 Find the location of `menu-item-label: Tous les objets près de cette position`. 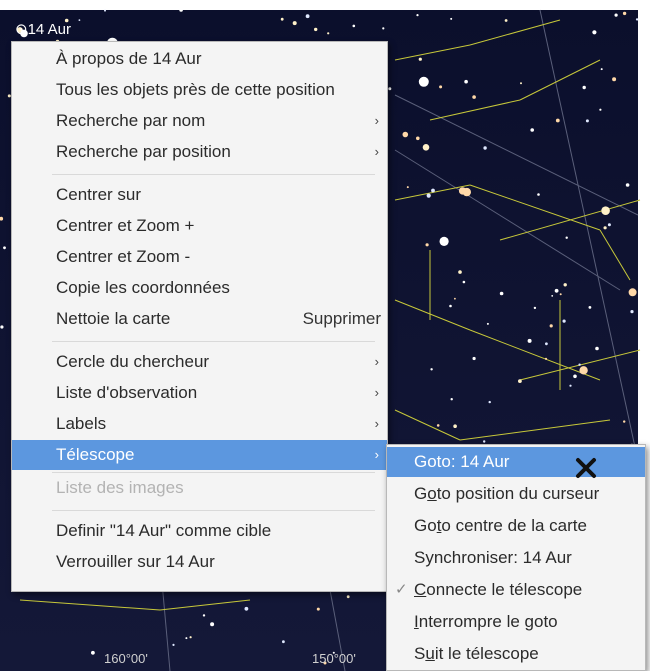

menu-item-label: Tous les objets près de cette position is located at coordinates (195, 89).